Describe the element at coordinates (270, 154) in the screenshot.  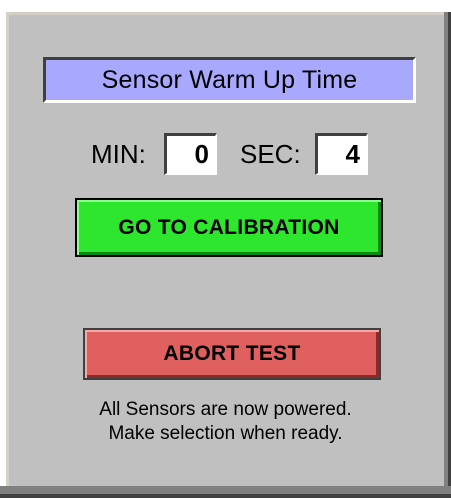
I see `sec-label: SEC:` at that location.